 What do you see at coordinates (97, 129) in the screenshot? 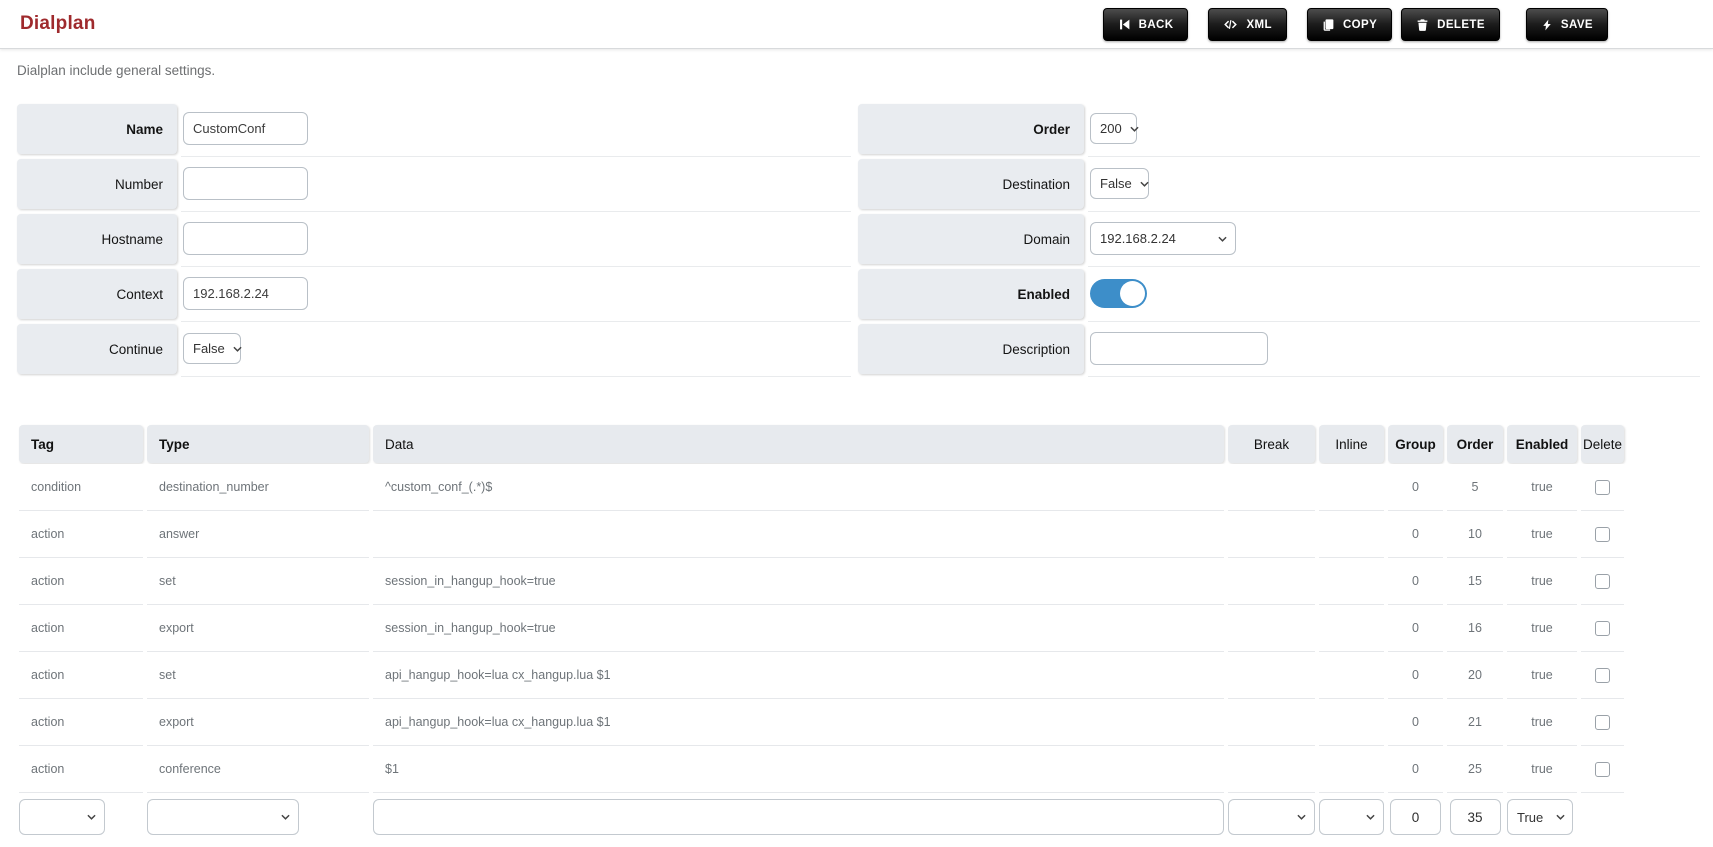
I see `name-label: Name` at bounding box center [97, 129].